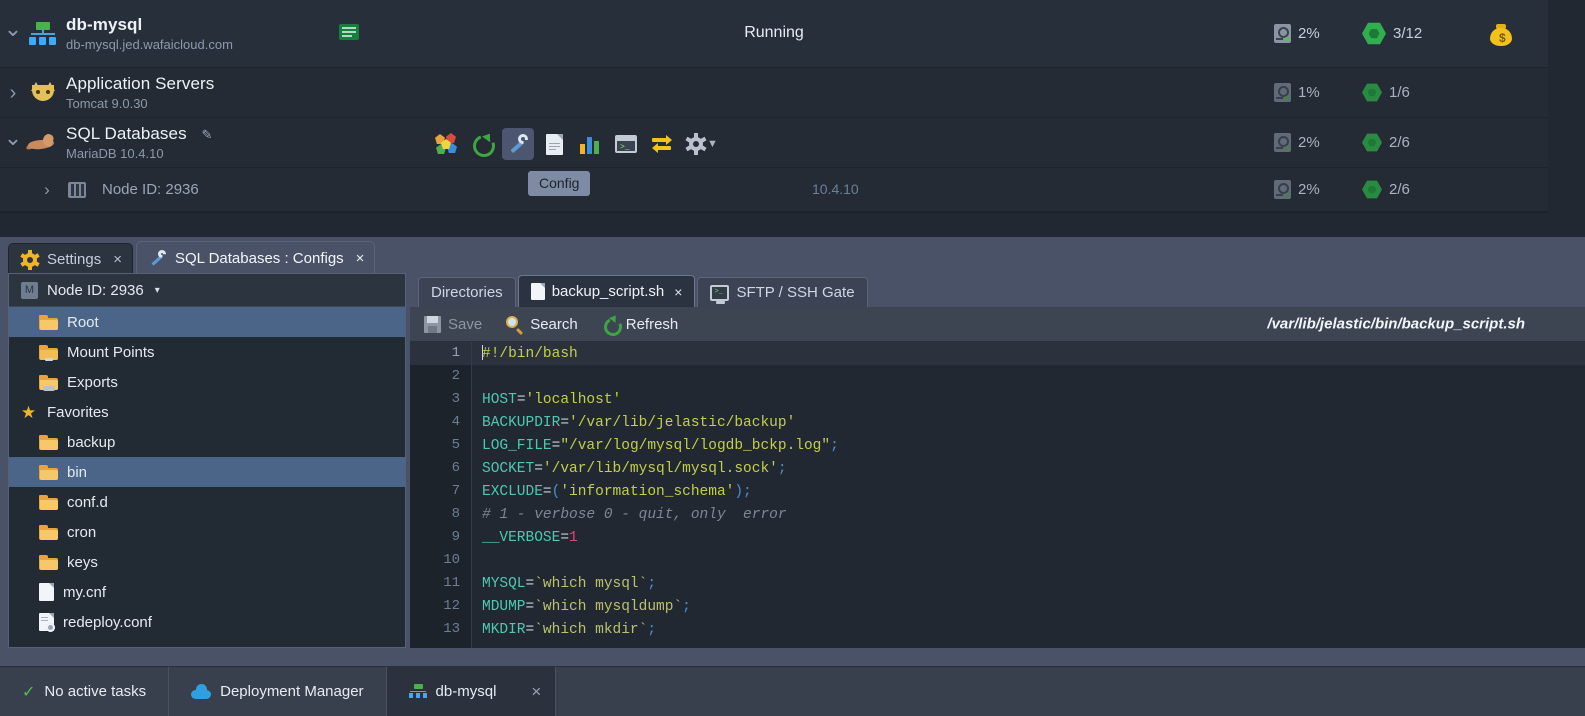 Image resolution: width=1585 pixels, height=716 pixels. What do you see at coordinates (712, 144) in the screenshot?
I see `chevron-down-icon: ▼` at bounding box center [712, 144].